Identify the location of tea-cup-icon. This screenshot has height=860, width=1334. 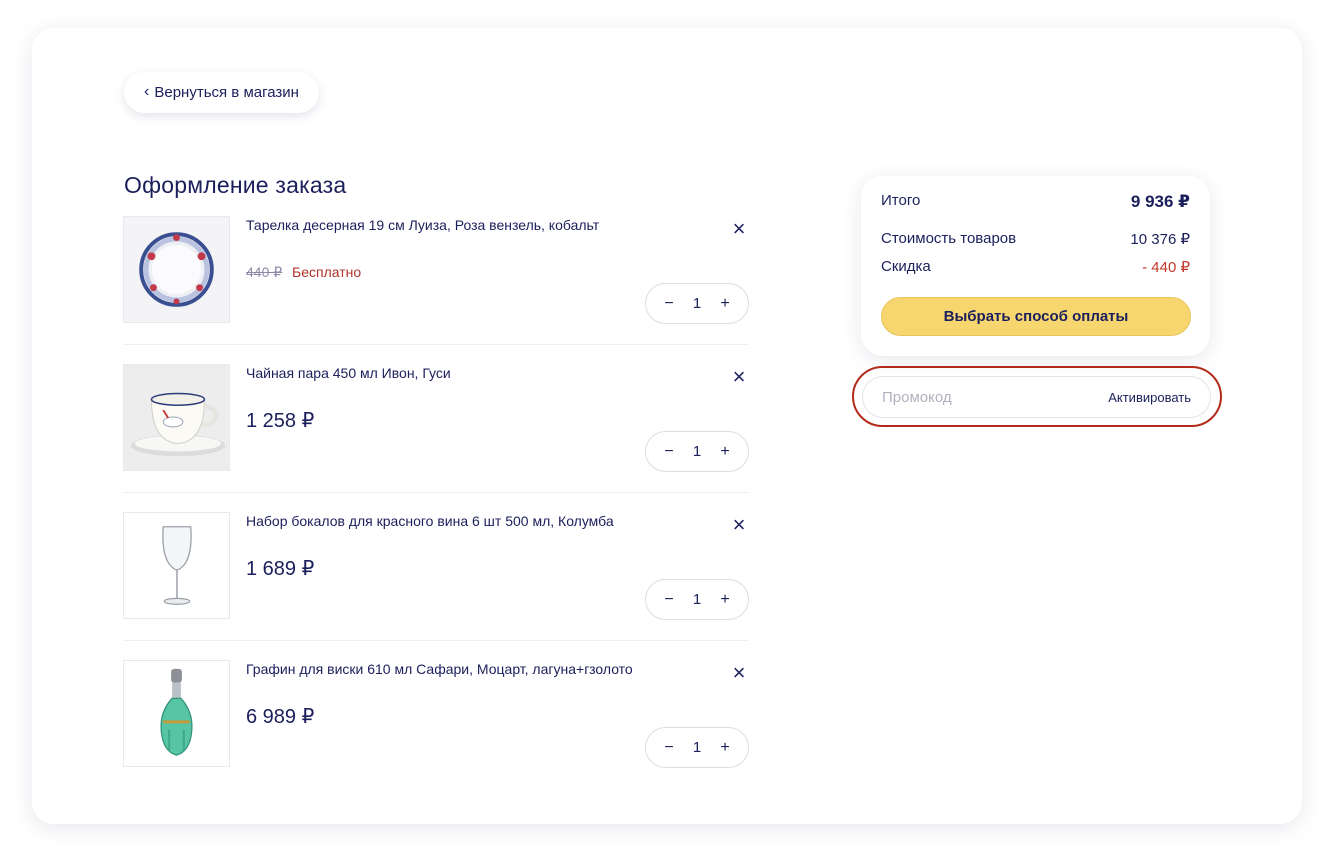
(176, 417).